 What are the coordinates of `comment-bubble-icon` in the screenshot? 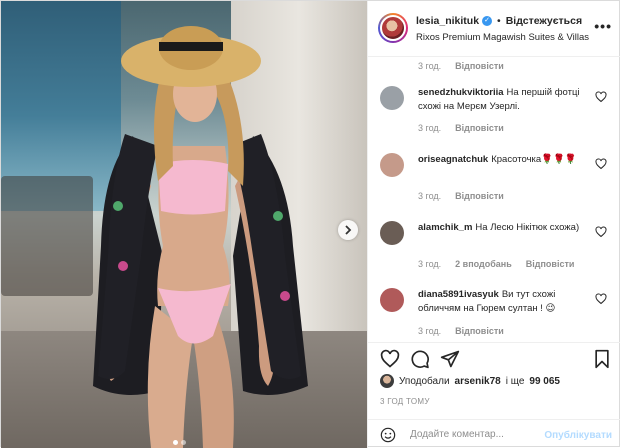 It's located at (420, 359).